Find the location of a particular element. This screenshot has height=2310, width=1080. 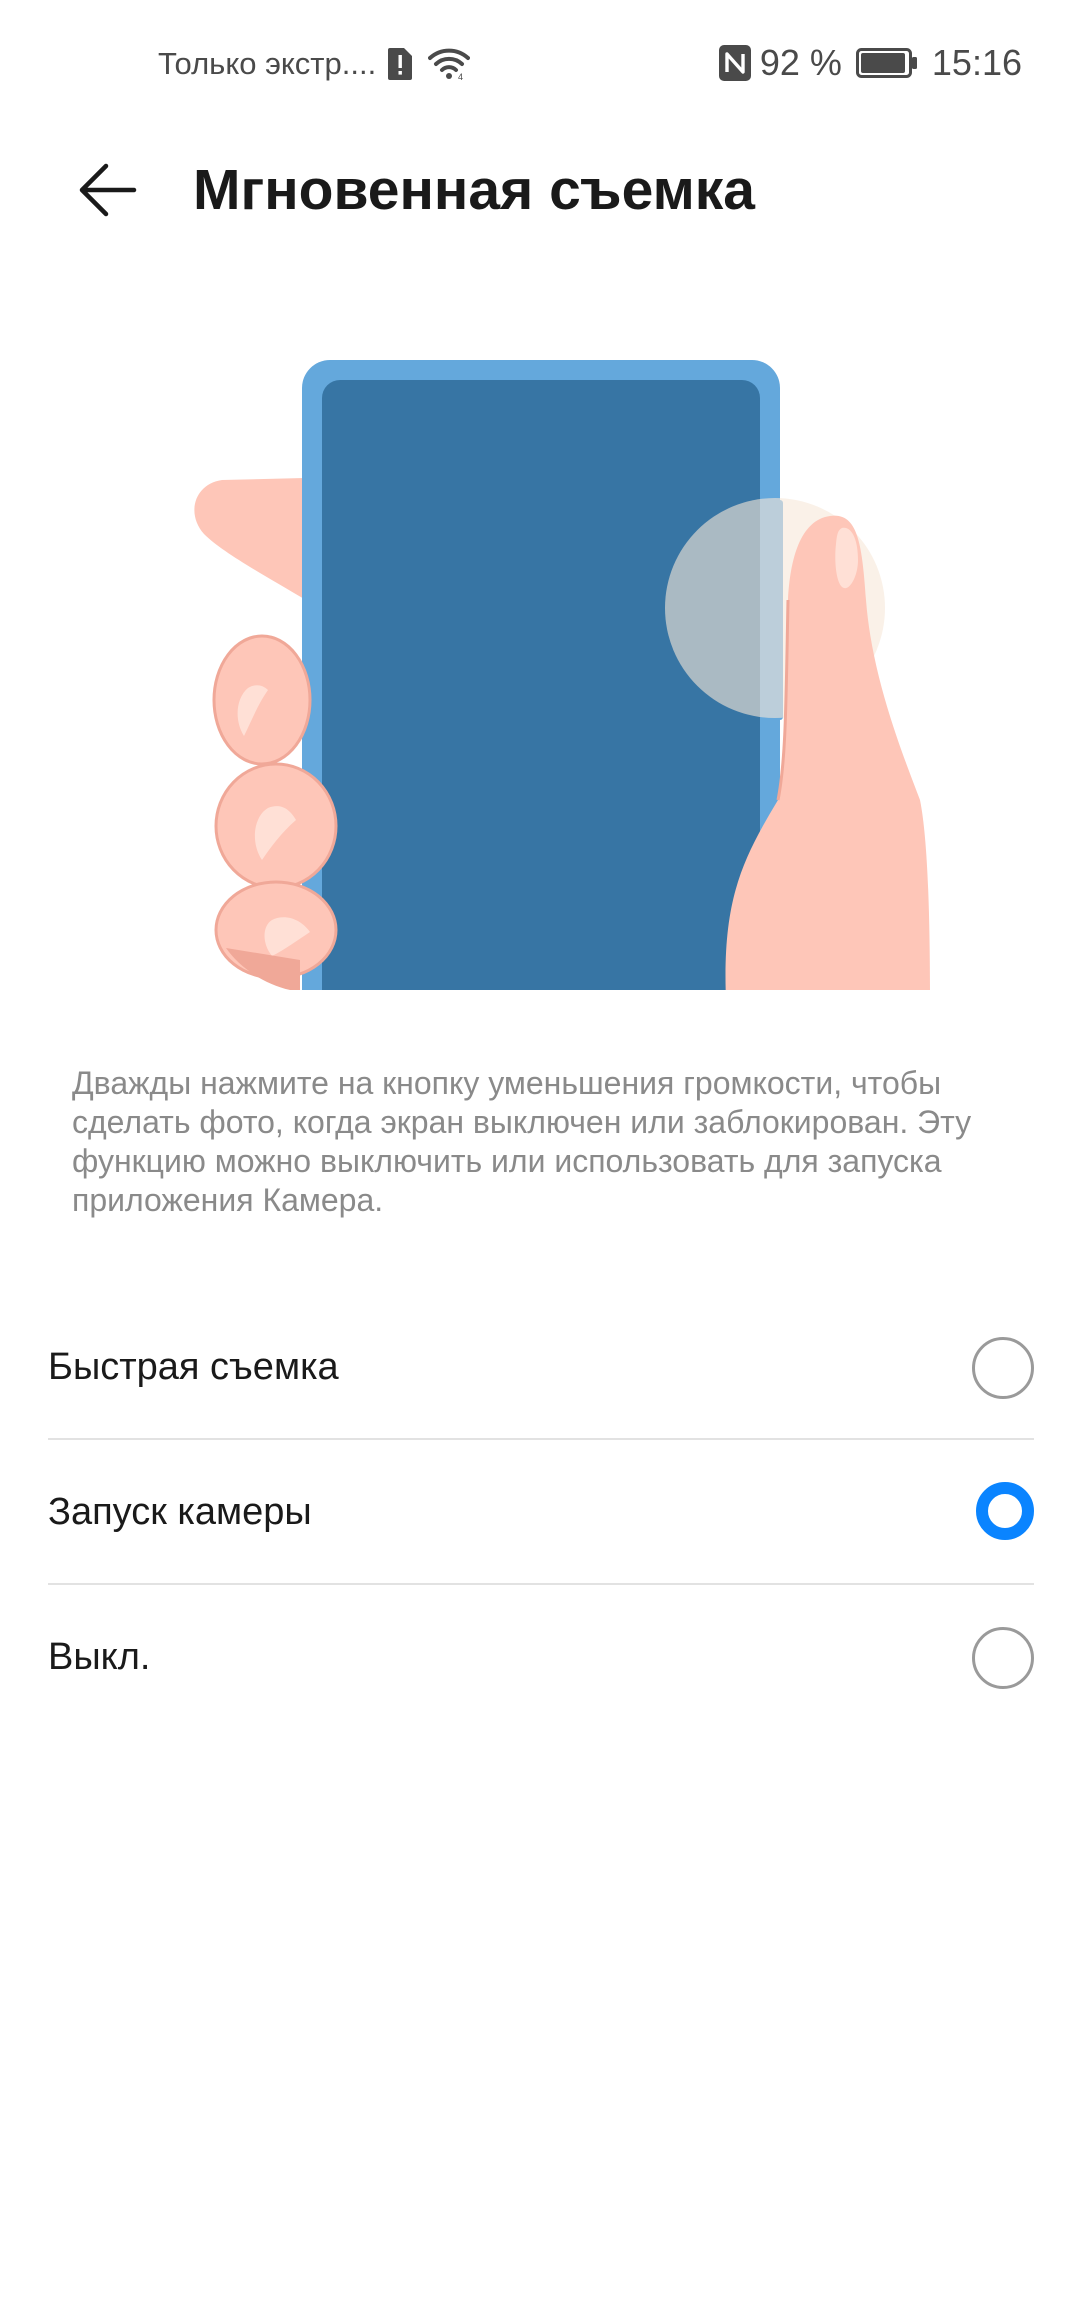

option-off: Выкл. is located at coordinates (541, 1657).